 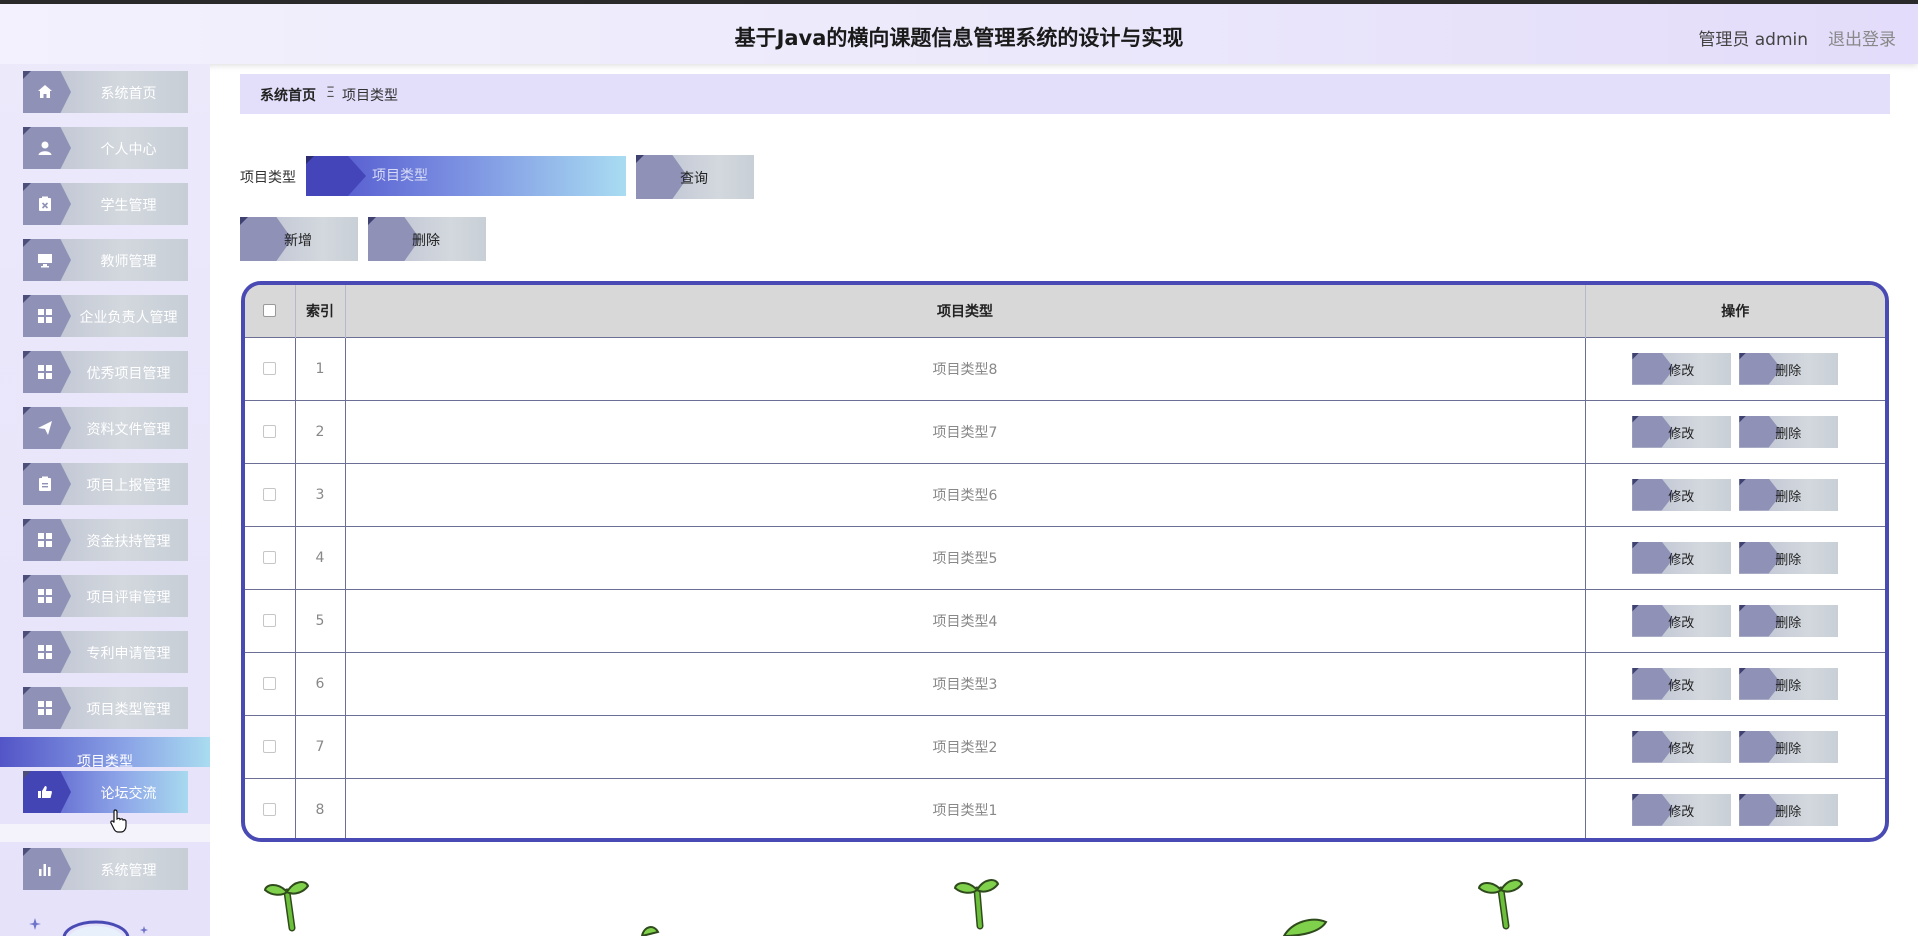 What do you see at coordinates (466, 176) in the screenshot?
I see `search-input` at bounding box center [466, 176].